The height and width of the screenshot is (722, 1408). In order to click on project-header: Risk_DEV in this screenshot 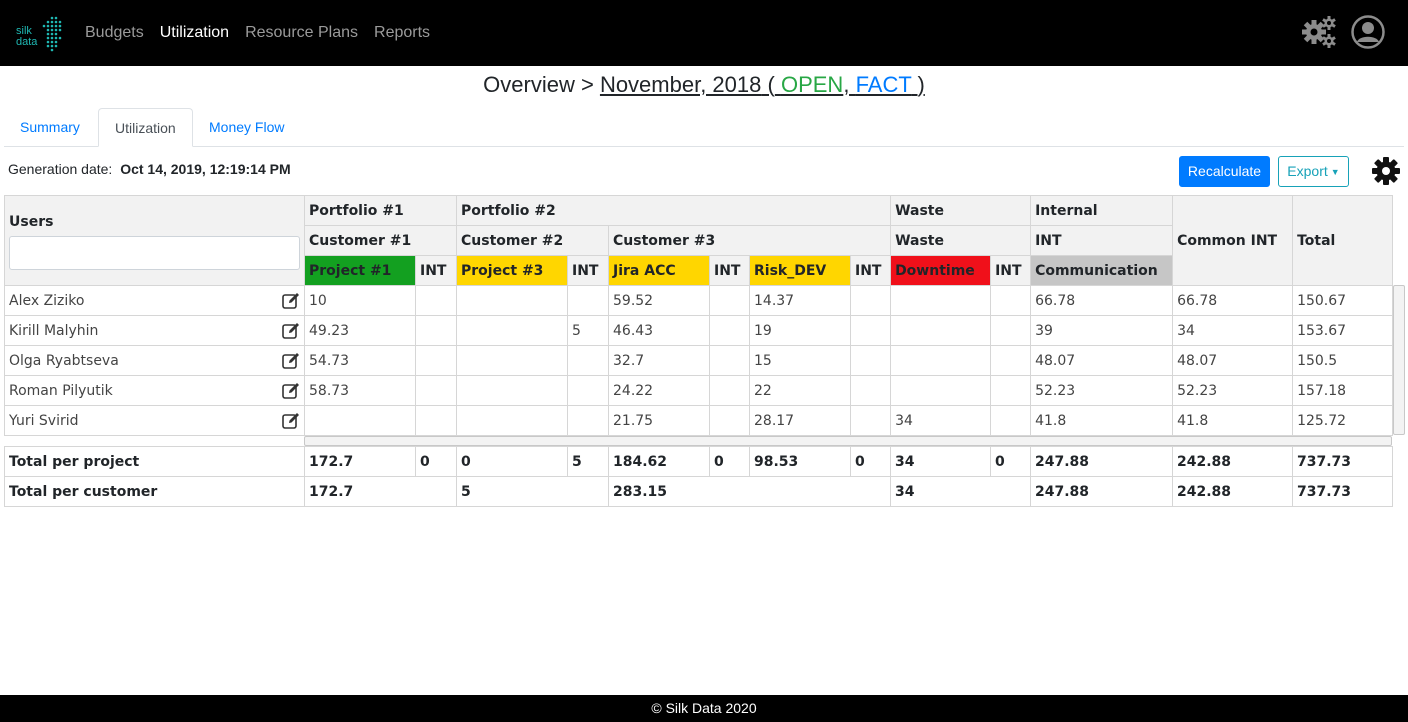, I will do `click(800, 270)`.